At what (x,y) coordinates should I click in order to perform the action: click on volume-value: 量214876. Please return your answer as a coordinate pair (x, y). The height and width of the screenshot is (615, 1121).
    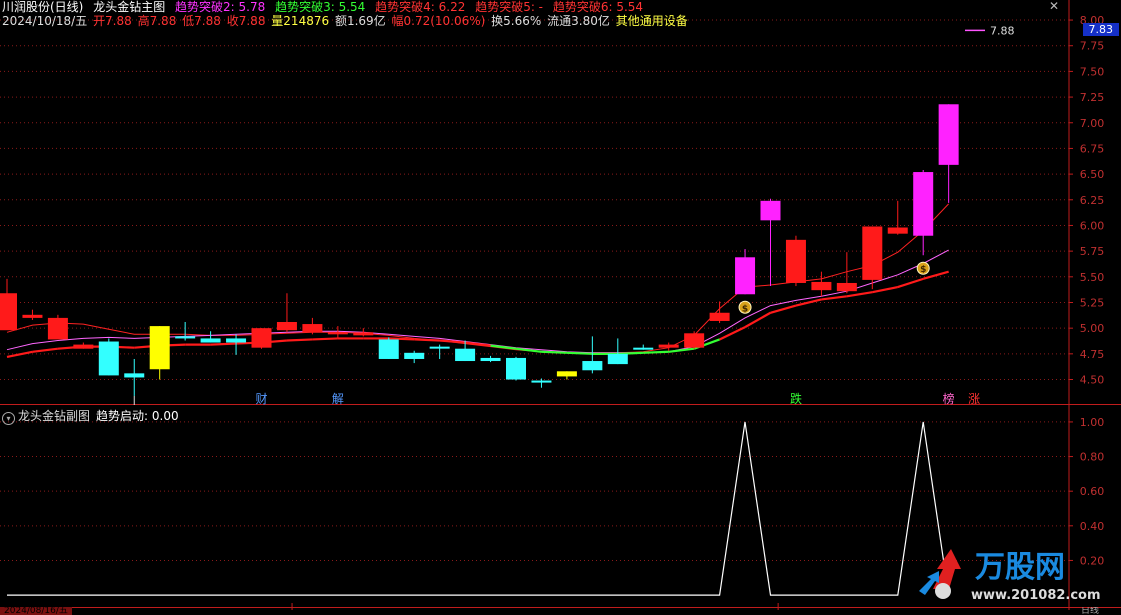
    Looking at the image, I should click on (300, 21).